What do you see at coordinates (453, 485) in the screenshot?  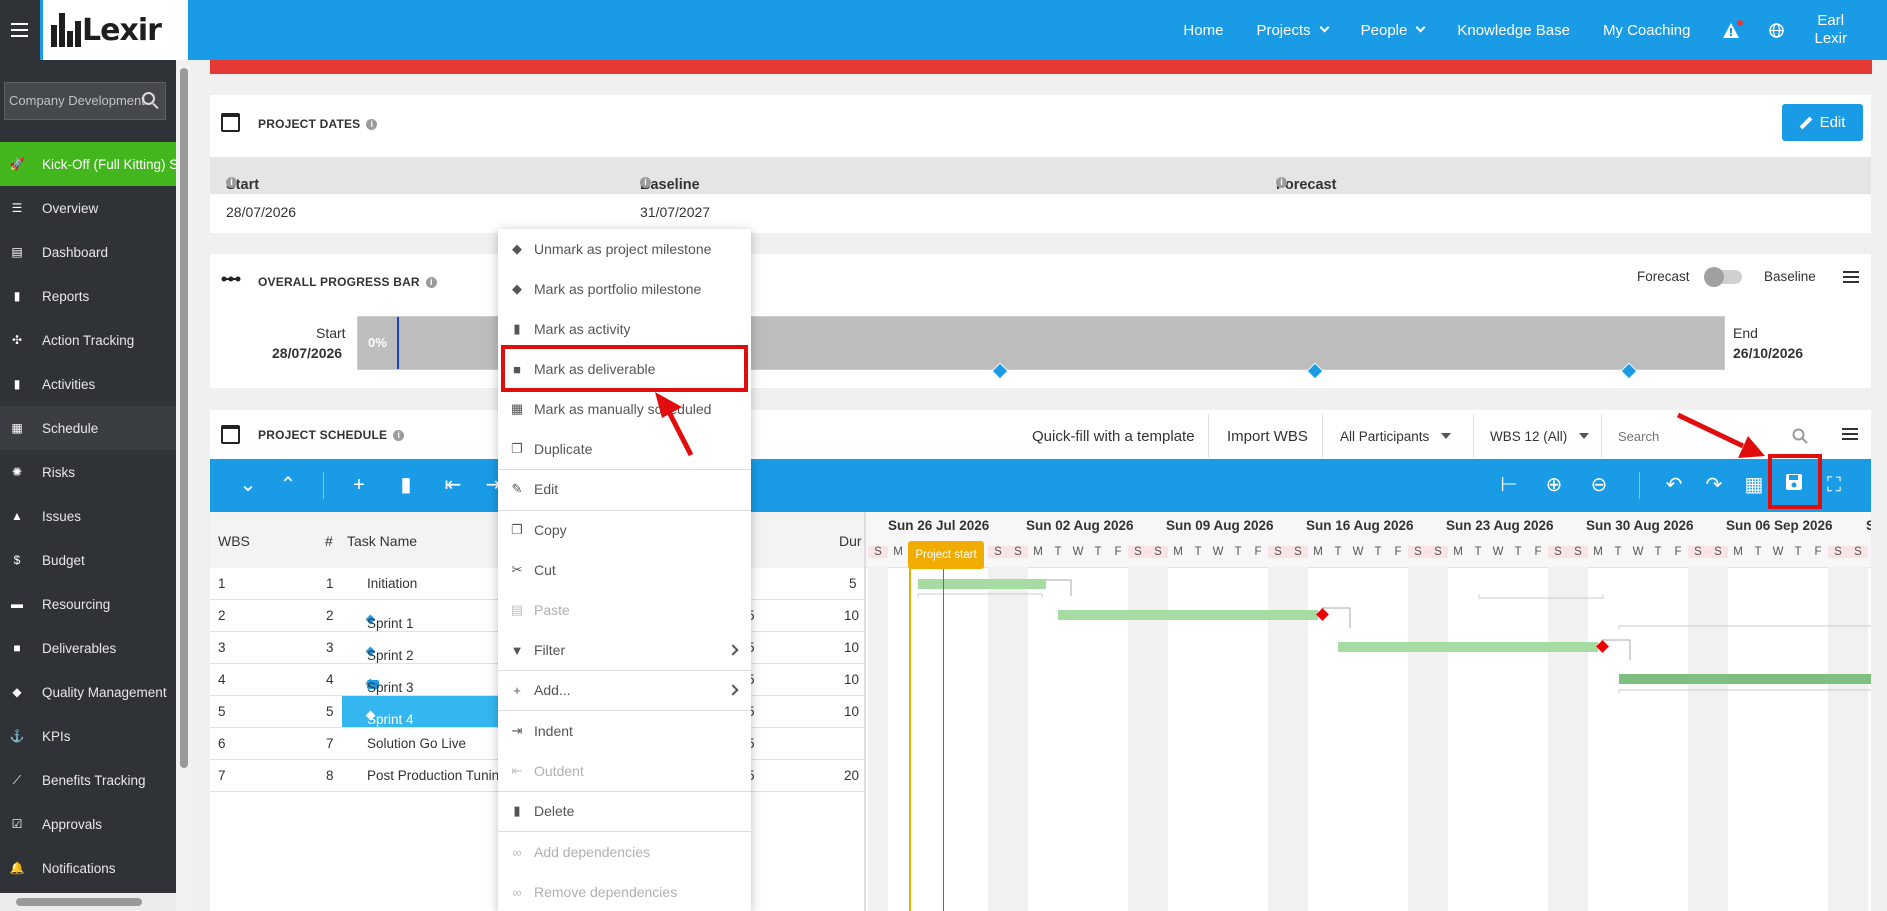 I see `outdent-icon: ⇤` at bounding box center [453, 485].